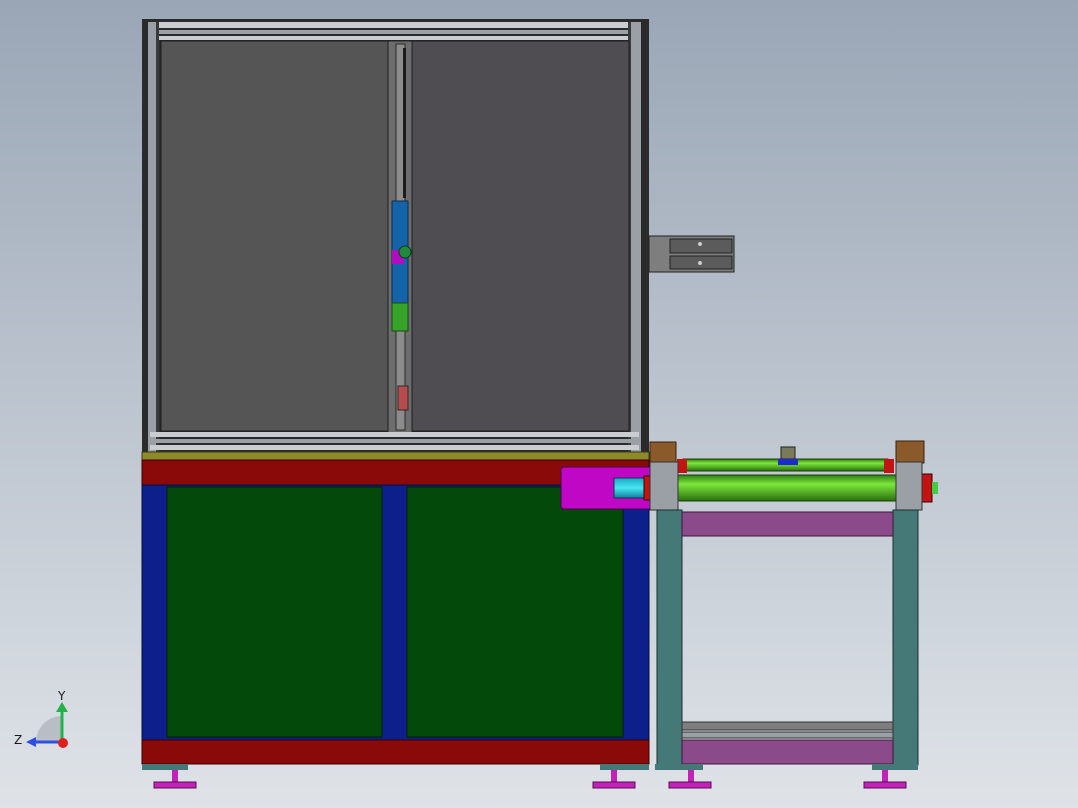  Describe the element at coordinates (910, 452) in the screenshot. I see `bracket-top-right` at that location.